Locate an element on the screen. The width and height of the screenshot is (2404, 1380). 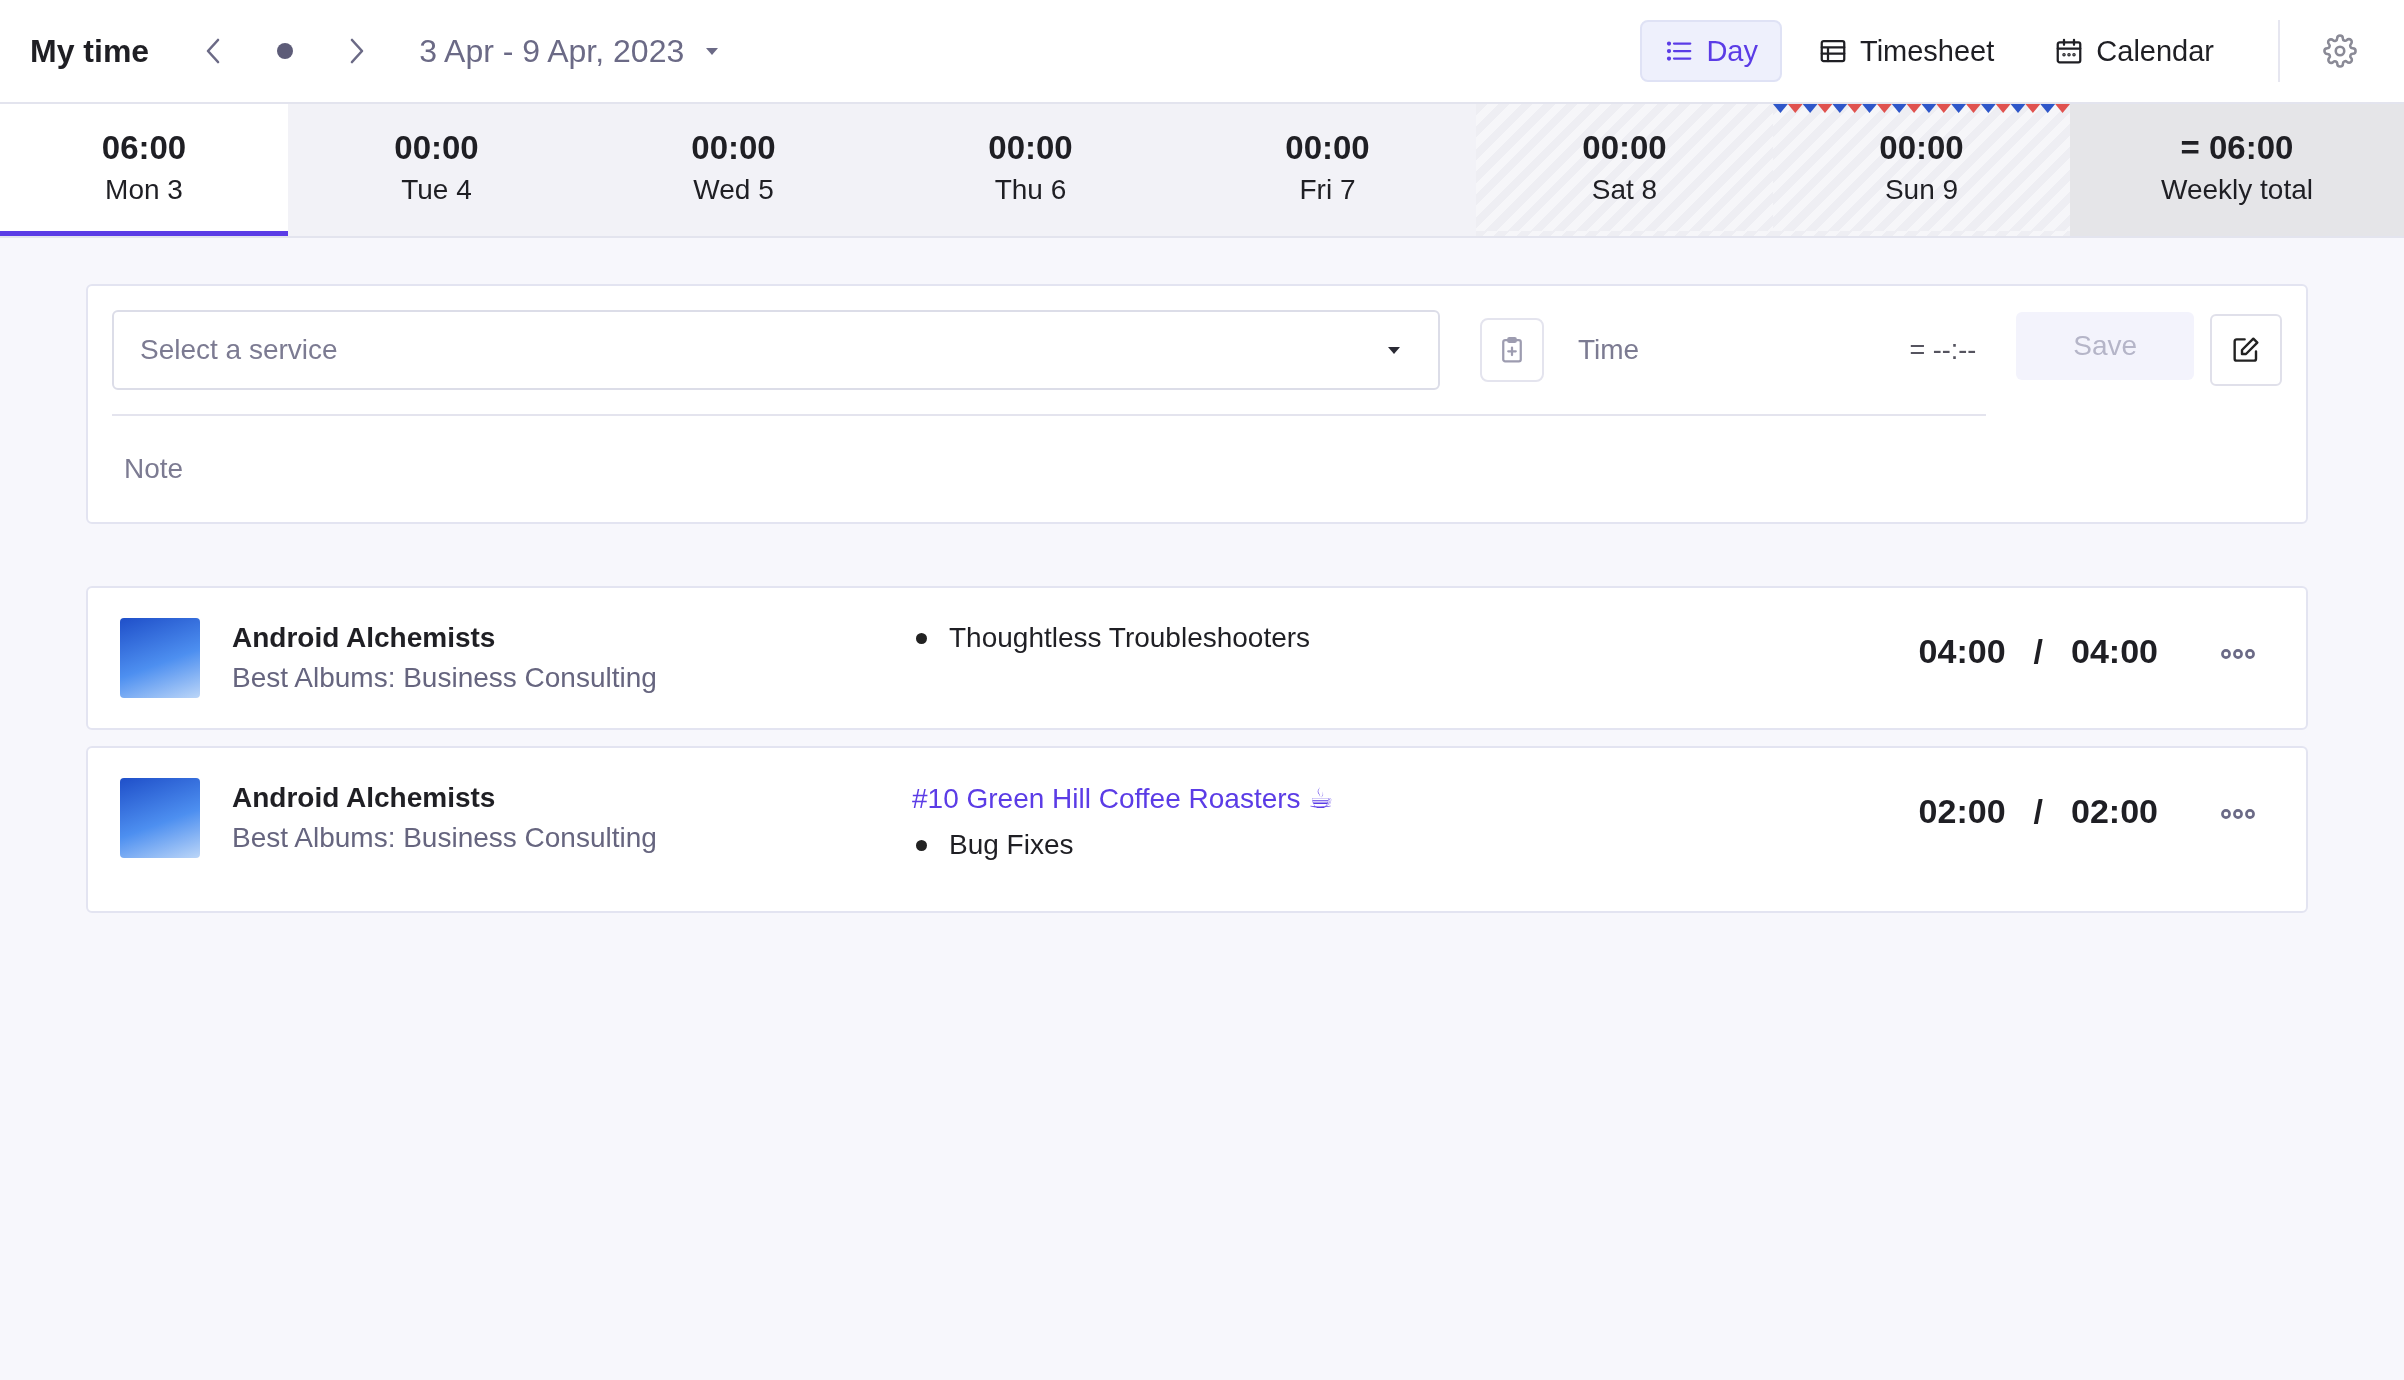
date-column: 00:00 Sun 9 is located at coordinates (1921, 170).